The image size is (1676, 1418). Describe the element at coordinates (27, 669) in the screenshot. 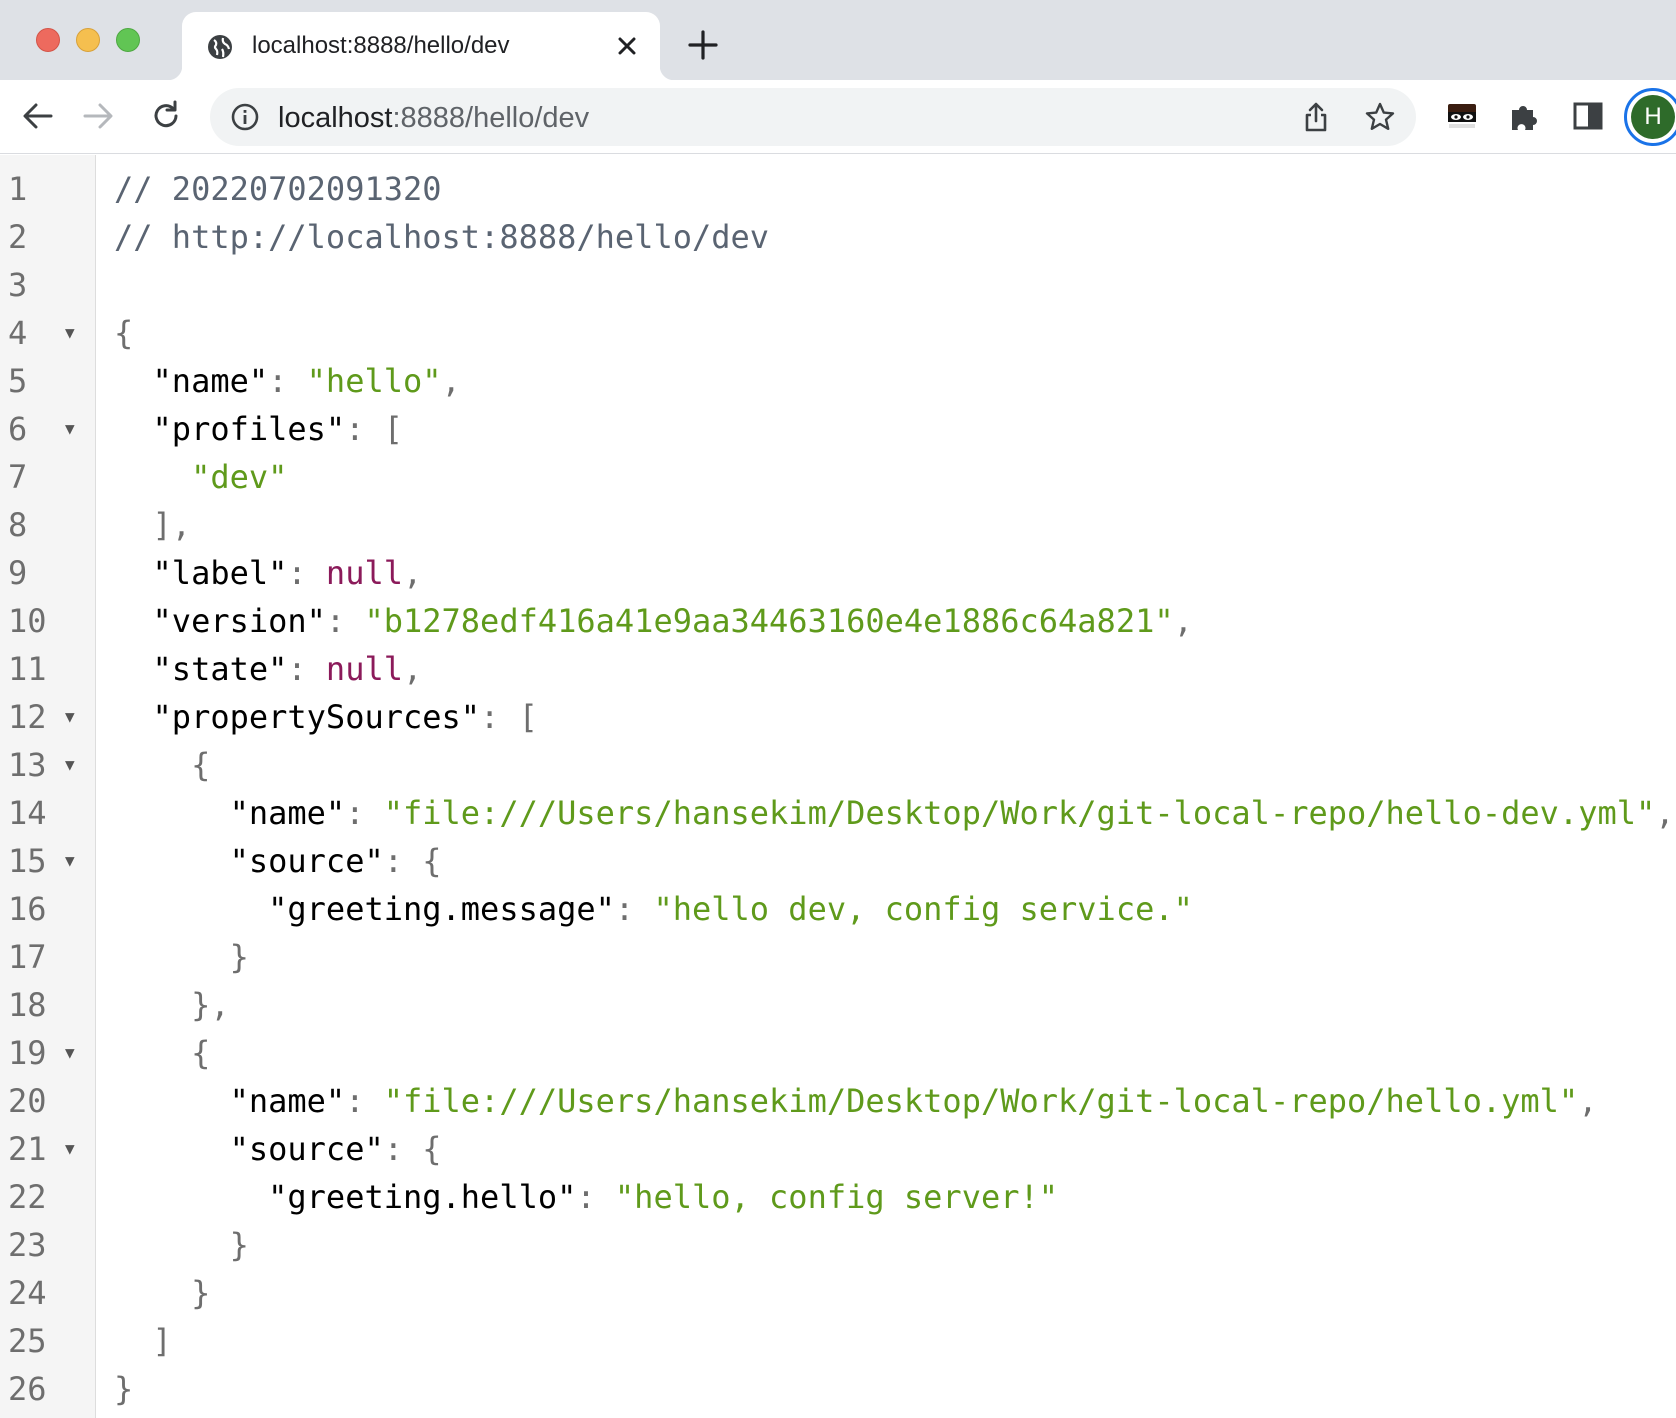

I see `line-number: 11` at that location.